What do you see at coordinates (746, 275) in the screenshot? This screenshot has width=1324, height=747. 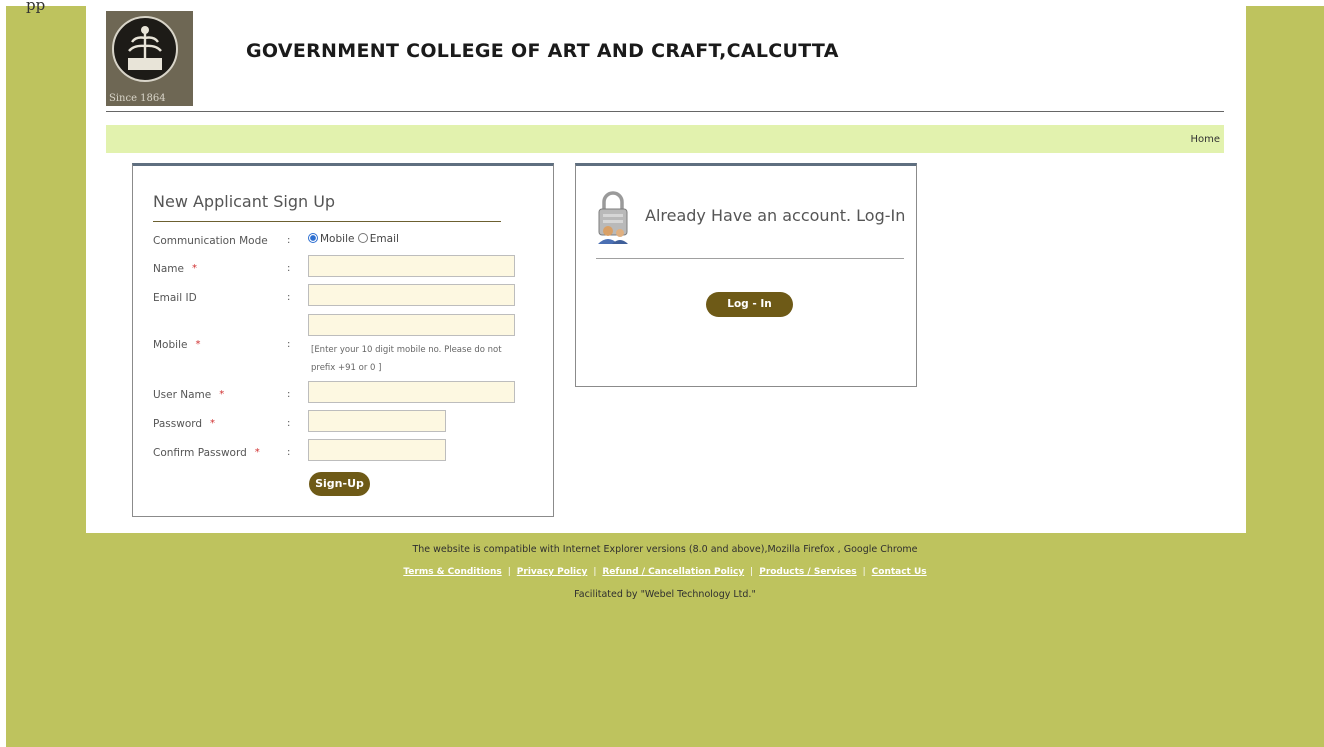 I see `login-panel: Already Have an account. Log-In Log - In` at bounding box center [746, 275].